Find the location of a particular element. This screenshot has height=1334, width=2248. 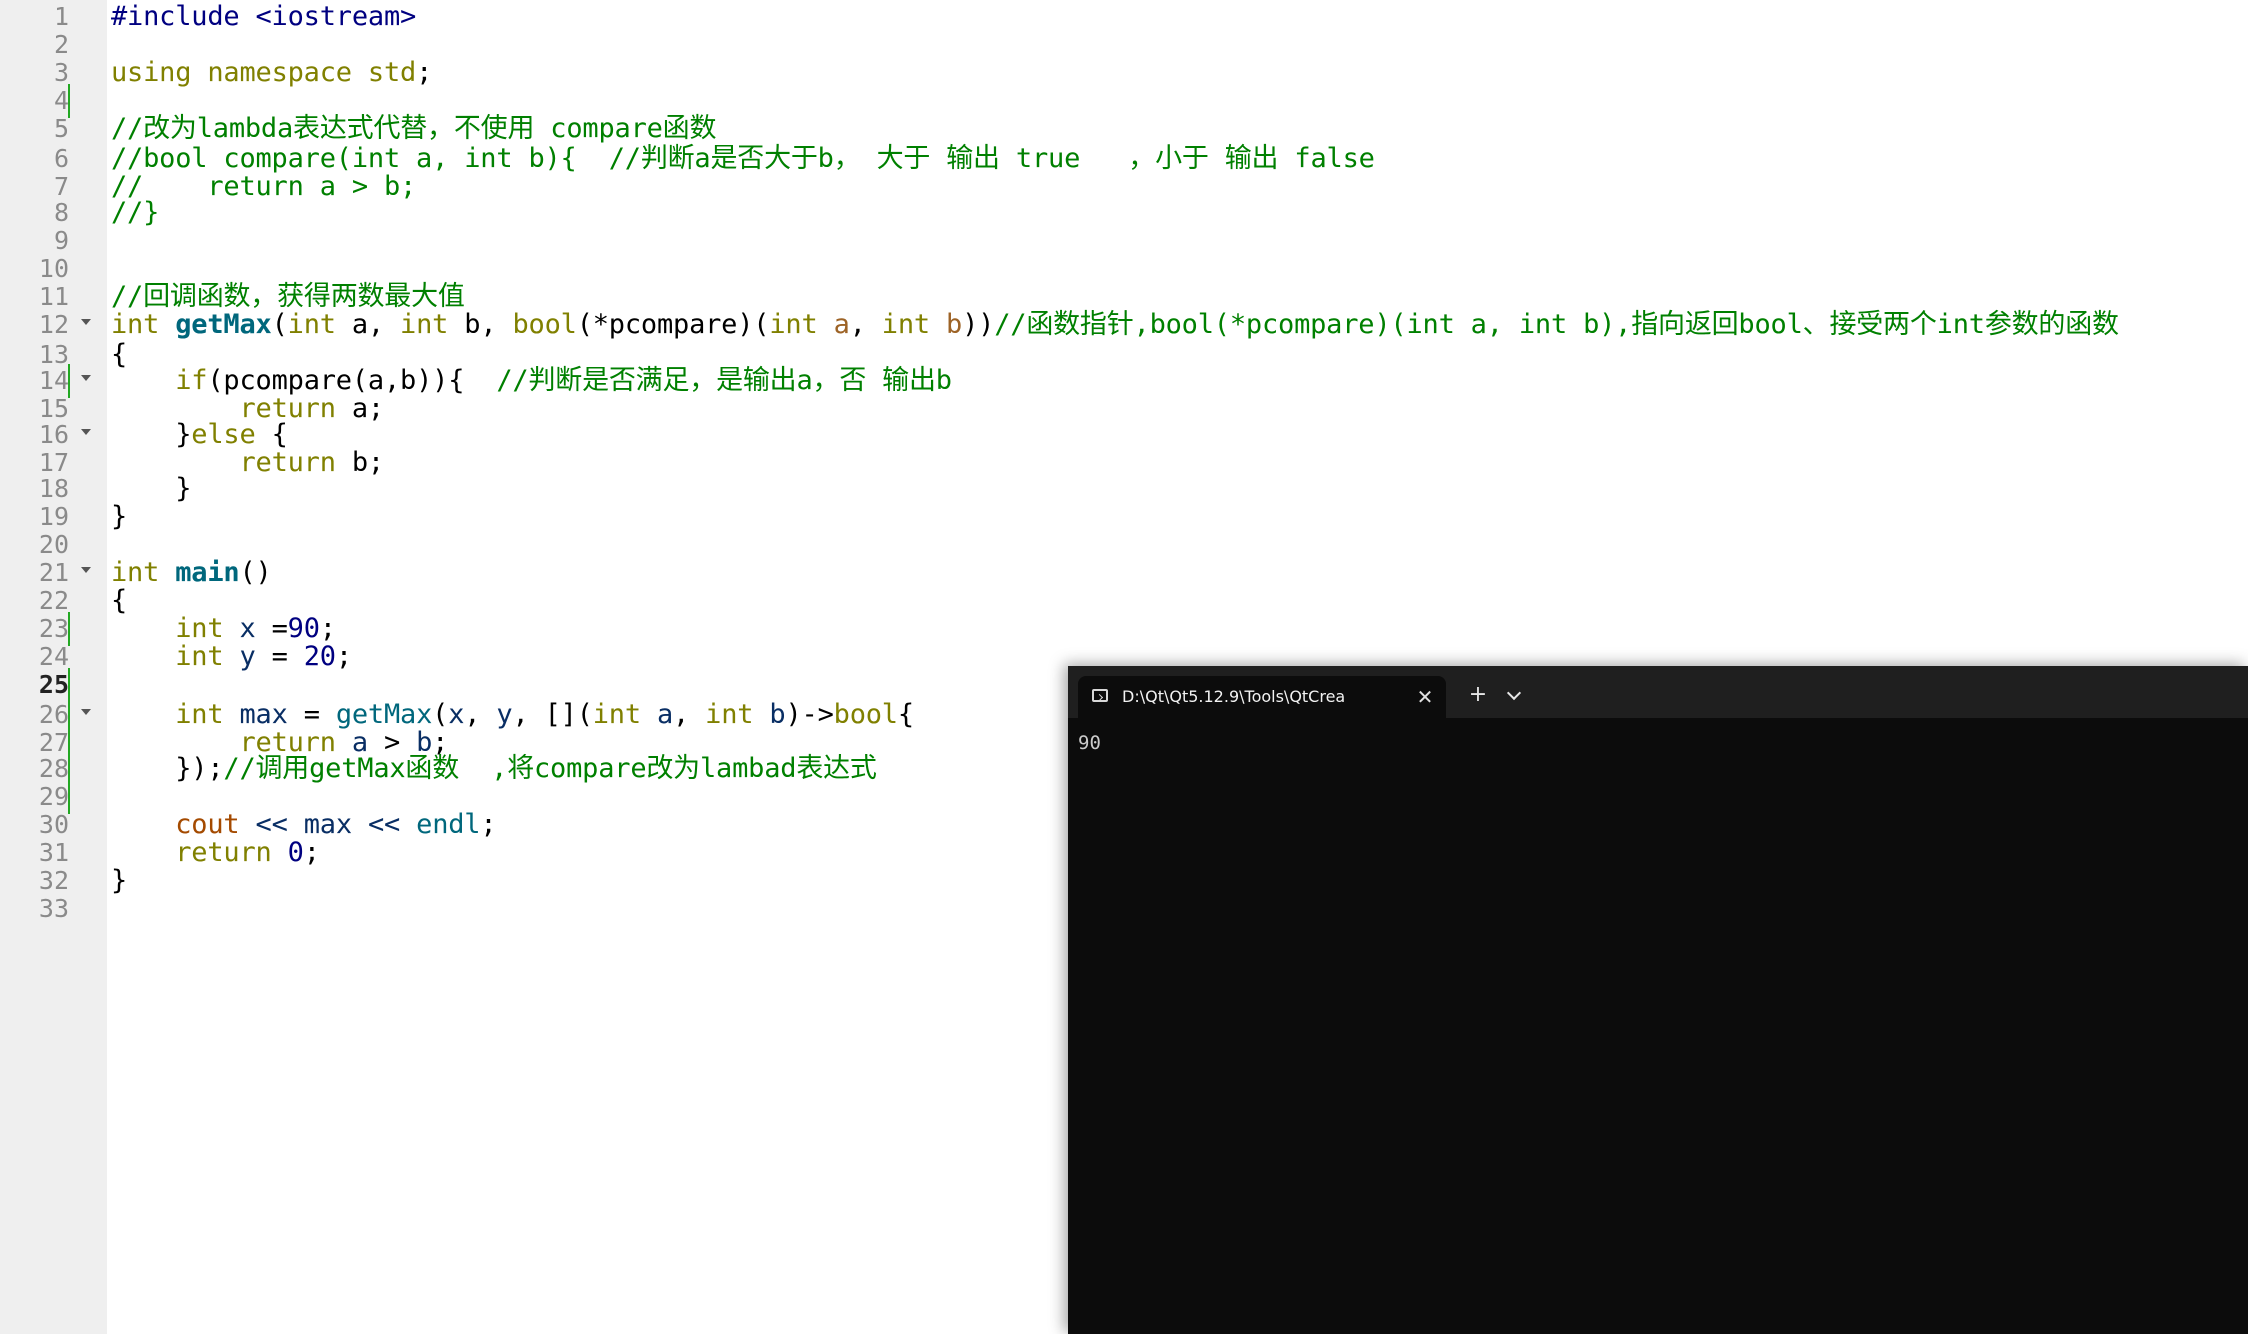

code-line: //改为lambda表达式代替，不使用 compare函数 is located at coordinates (413, 129).